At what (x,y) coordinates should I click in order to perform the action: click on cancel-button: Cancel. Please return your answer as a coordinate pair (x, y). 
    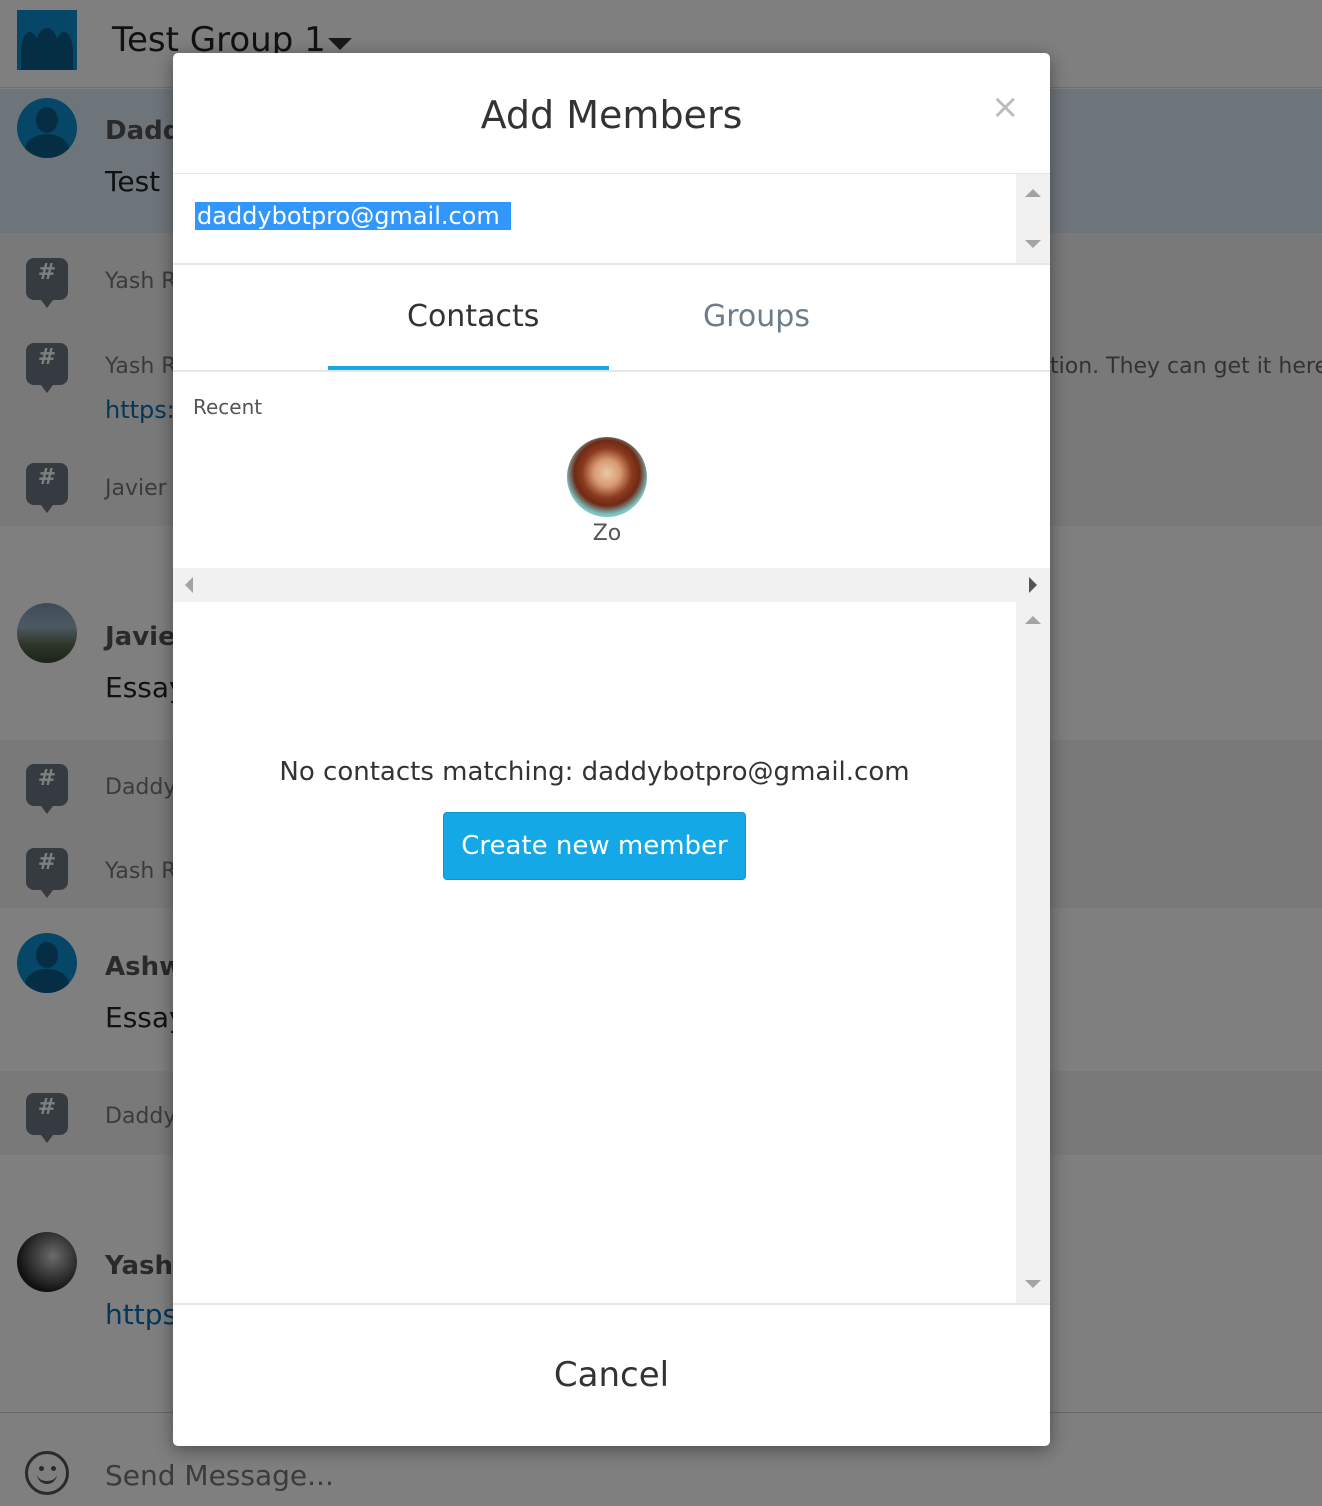
    Looking at the image, I should click on (611, 1375).